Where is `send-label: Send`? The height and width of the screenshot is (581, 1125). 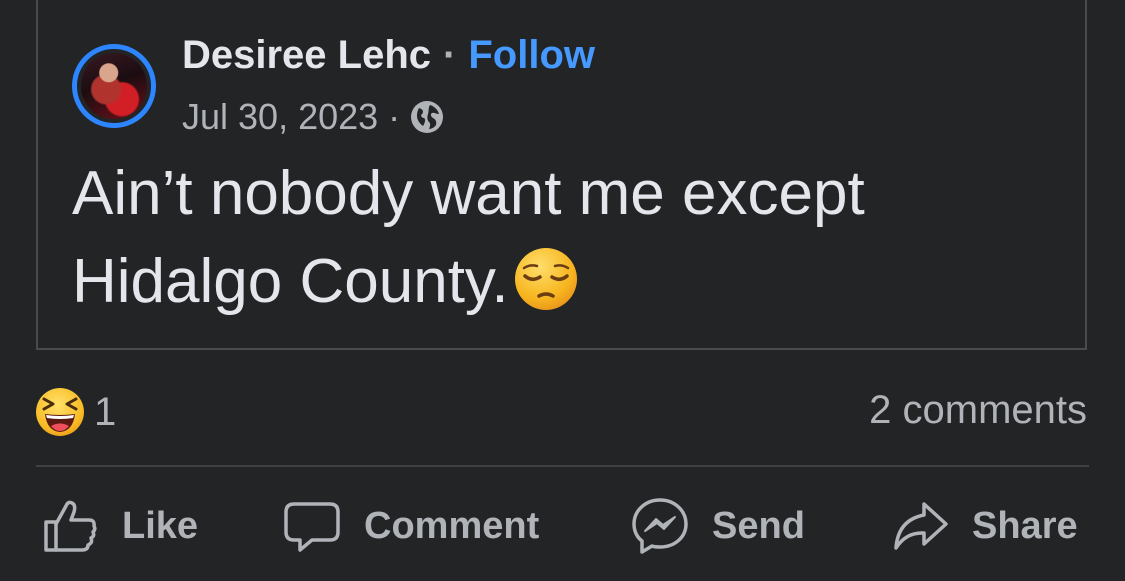
send-label: Send is located at coordinates (758, 525).